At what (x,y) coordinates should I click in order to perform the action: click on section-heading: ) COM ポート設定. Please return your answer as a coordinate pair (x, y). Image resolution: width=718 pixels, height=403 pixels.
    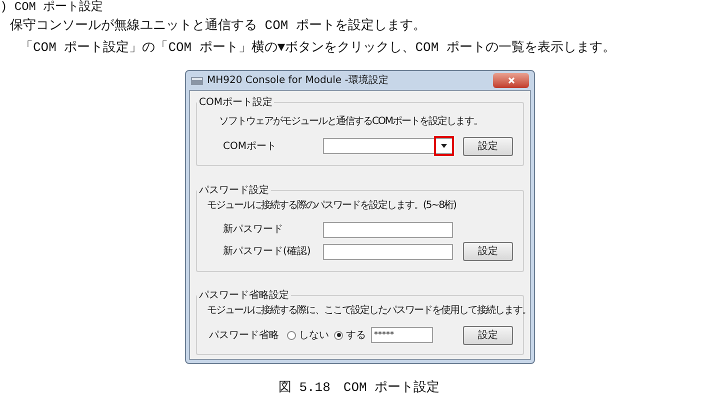
    Looking at the image, I should click on (52, 7).